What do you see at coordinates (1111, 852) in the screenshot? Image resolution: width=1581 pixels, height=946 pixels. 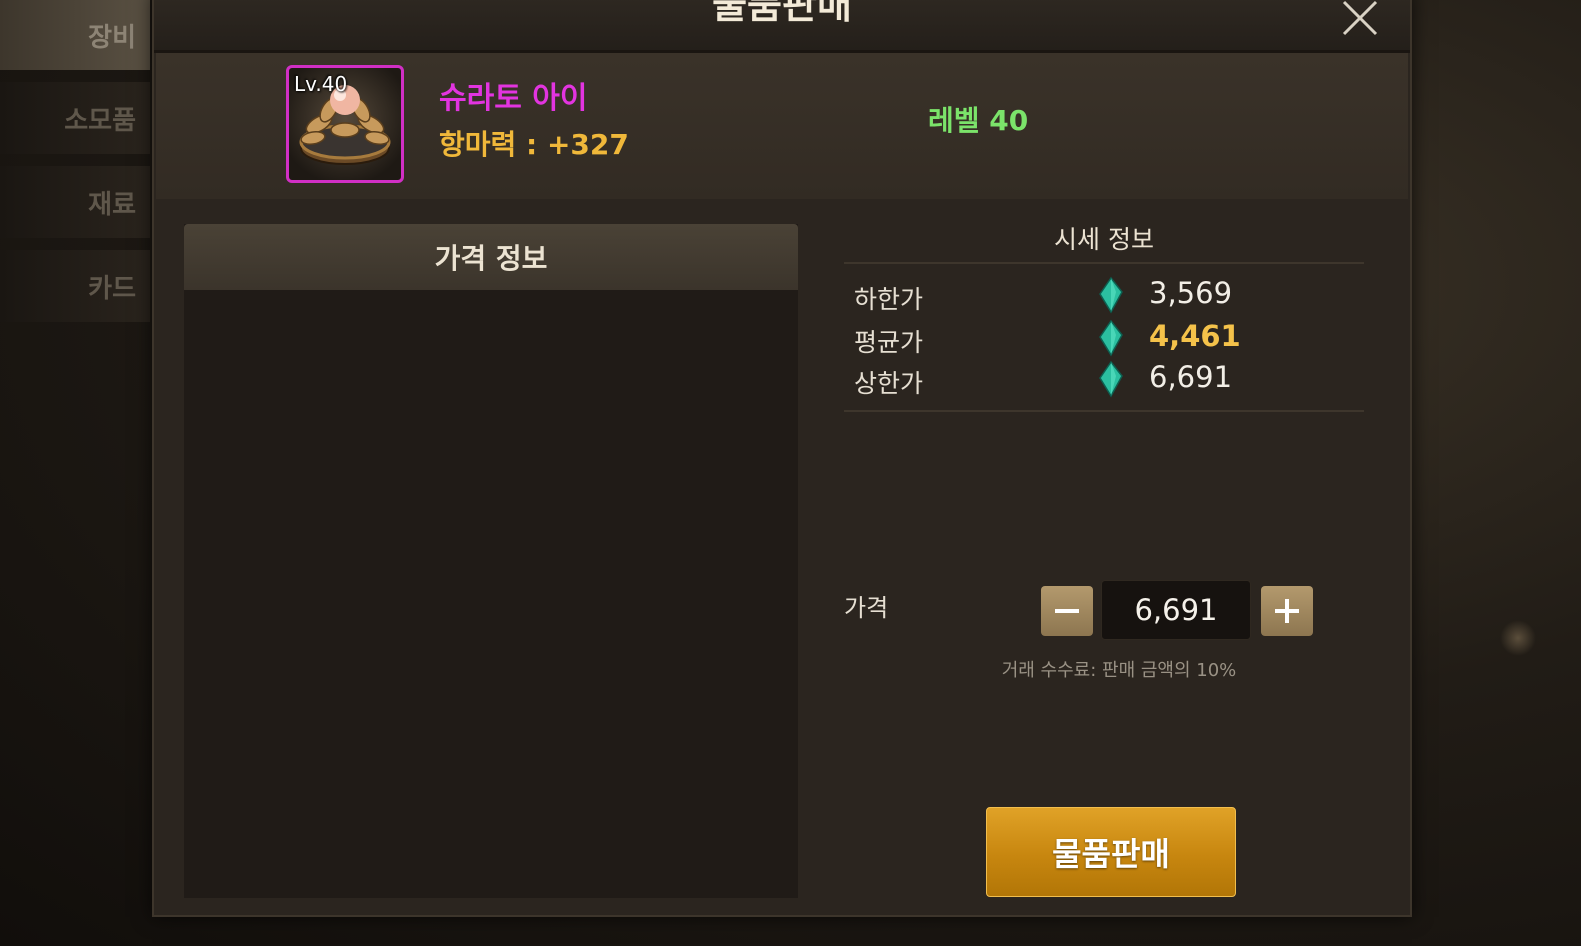 I see `sell-item-button: 물품판매` at bounding box center [1111, 852].